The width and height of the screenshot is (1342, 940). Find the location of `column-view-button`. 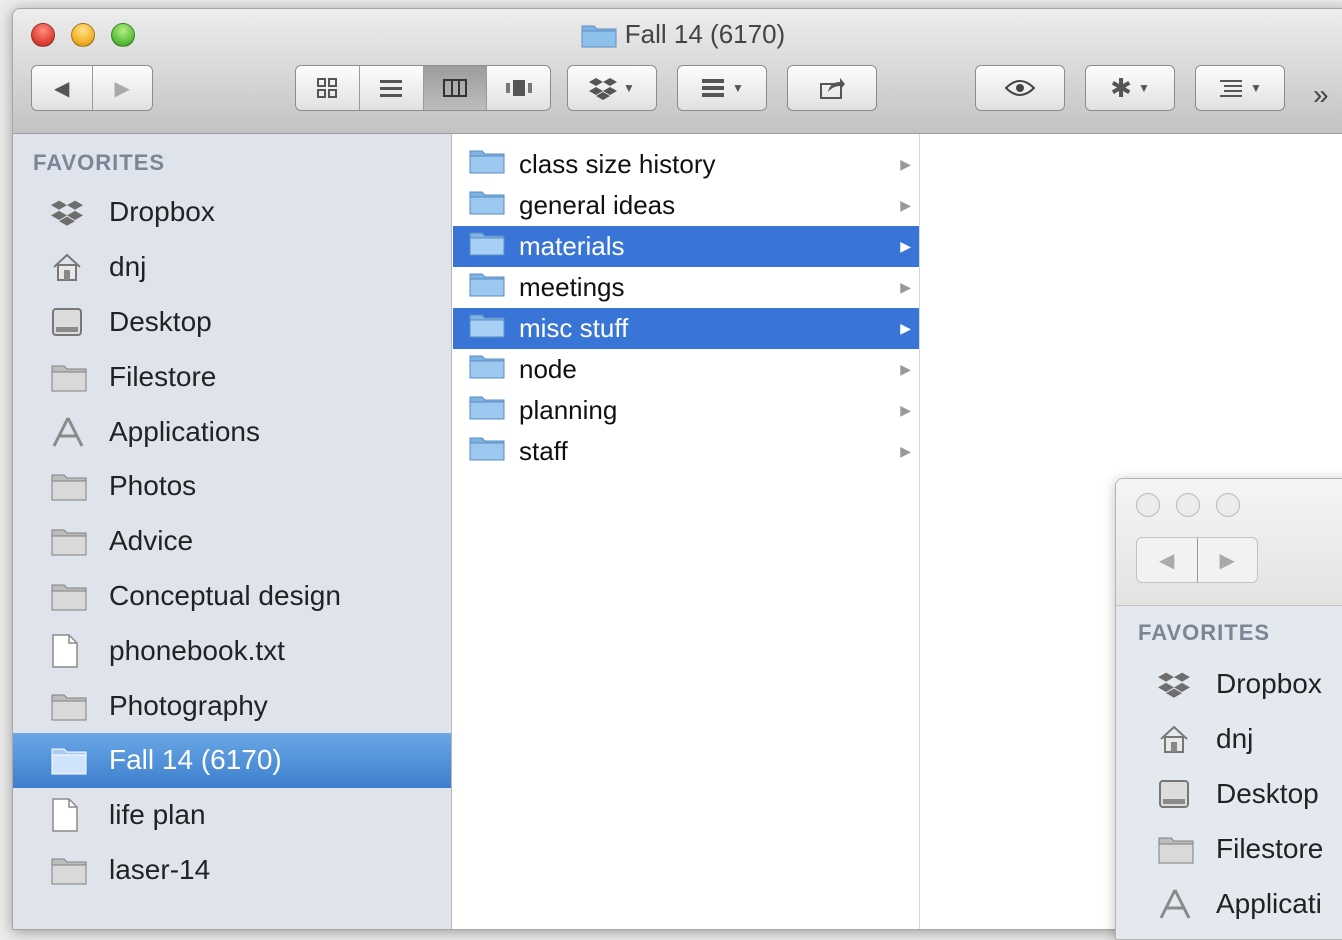

column-view-button is located at coordinates (454, 88).